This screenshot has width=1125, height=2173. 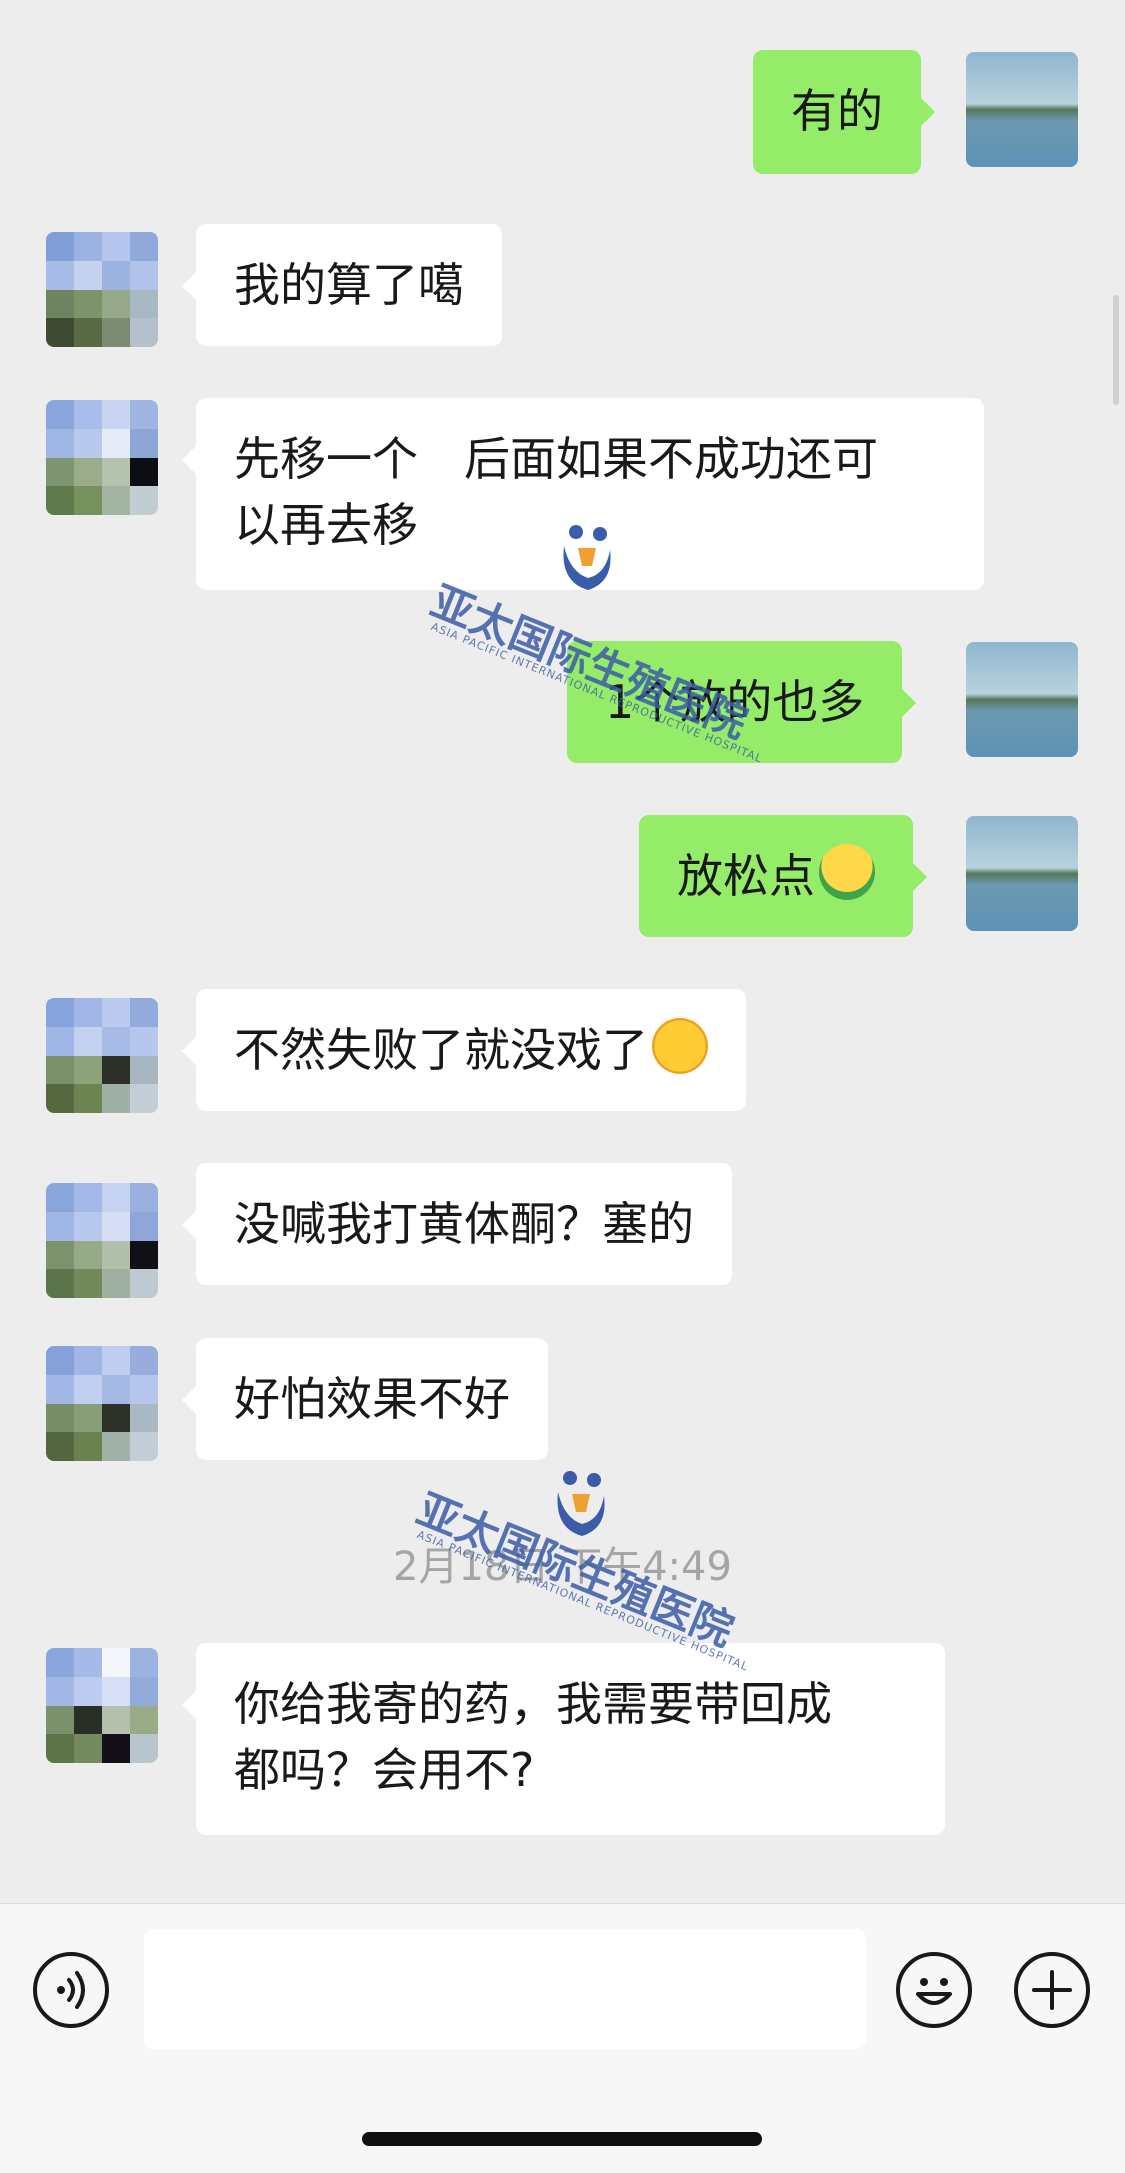 What do you see at coordinates (581, 1503) in the screenshot?
I see `hospital-logo-icon` at bounding box center [581, 1503].